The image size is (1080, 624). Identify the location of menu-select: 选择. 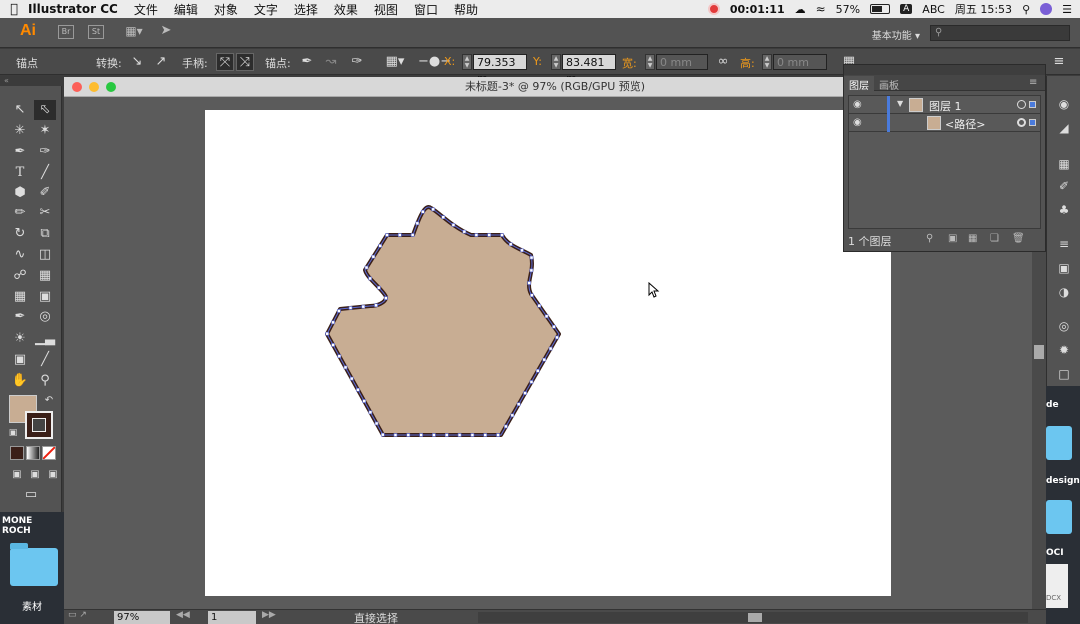
(306, 9).